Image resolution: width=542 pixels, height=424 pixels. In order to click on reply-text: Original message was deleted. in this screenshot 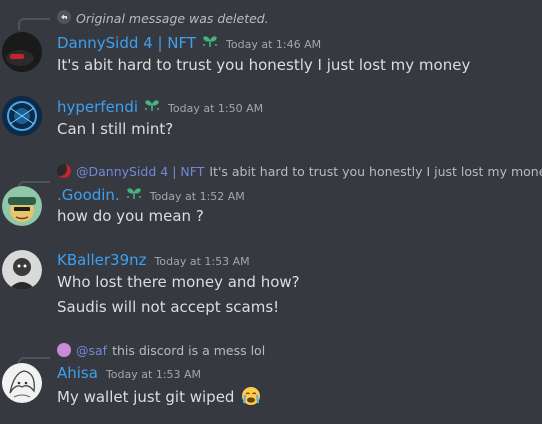, I will do `click(172, 18)`.